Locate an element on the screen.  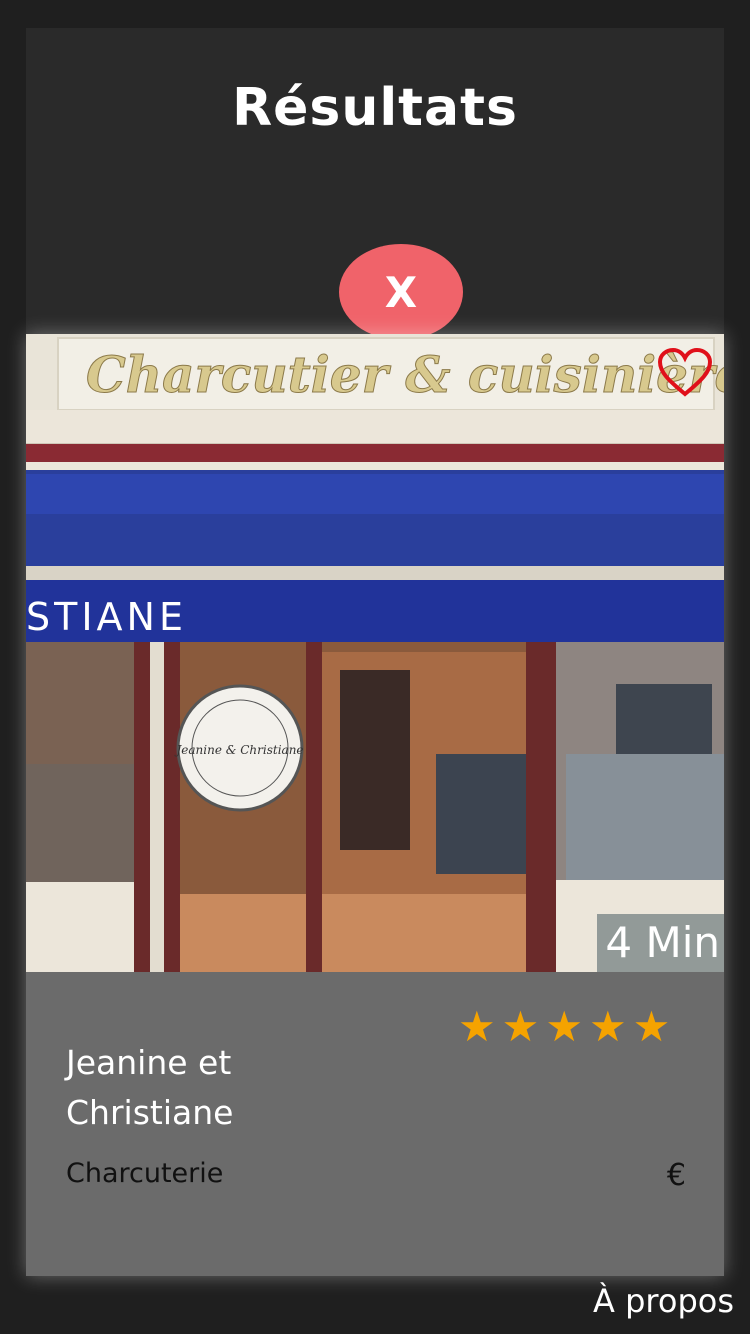
awning-text: STIANE is located at coordinates (106, 617).